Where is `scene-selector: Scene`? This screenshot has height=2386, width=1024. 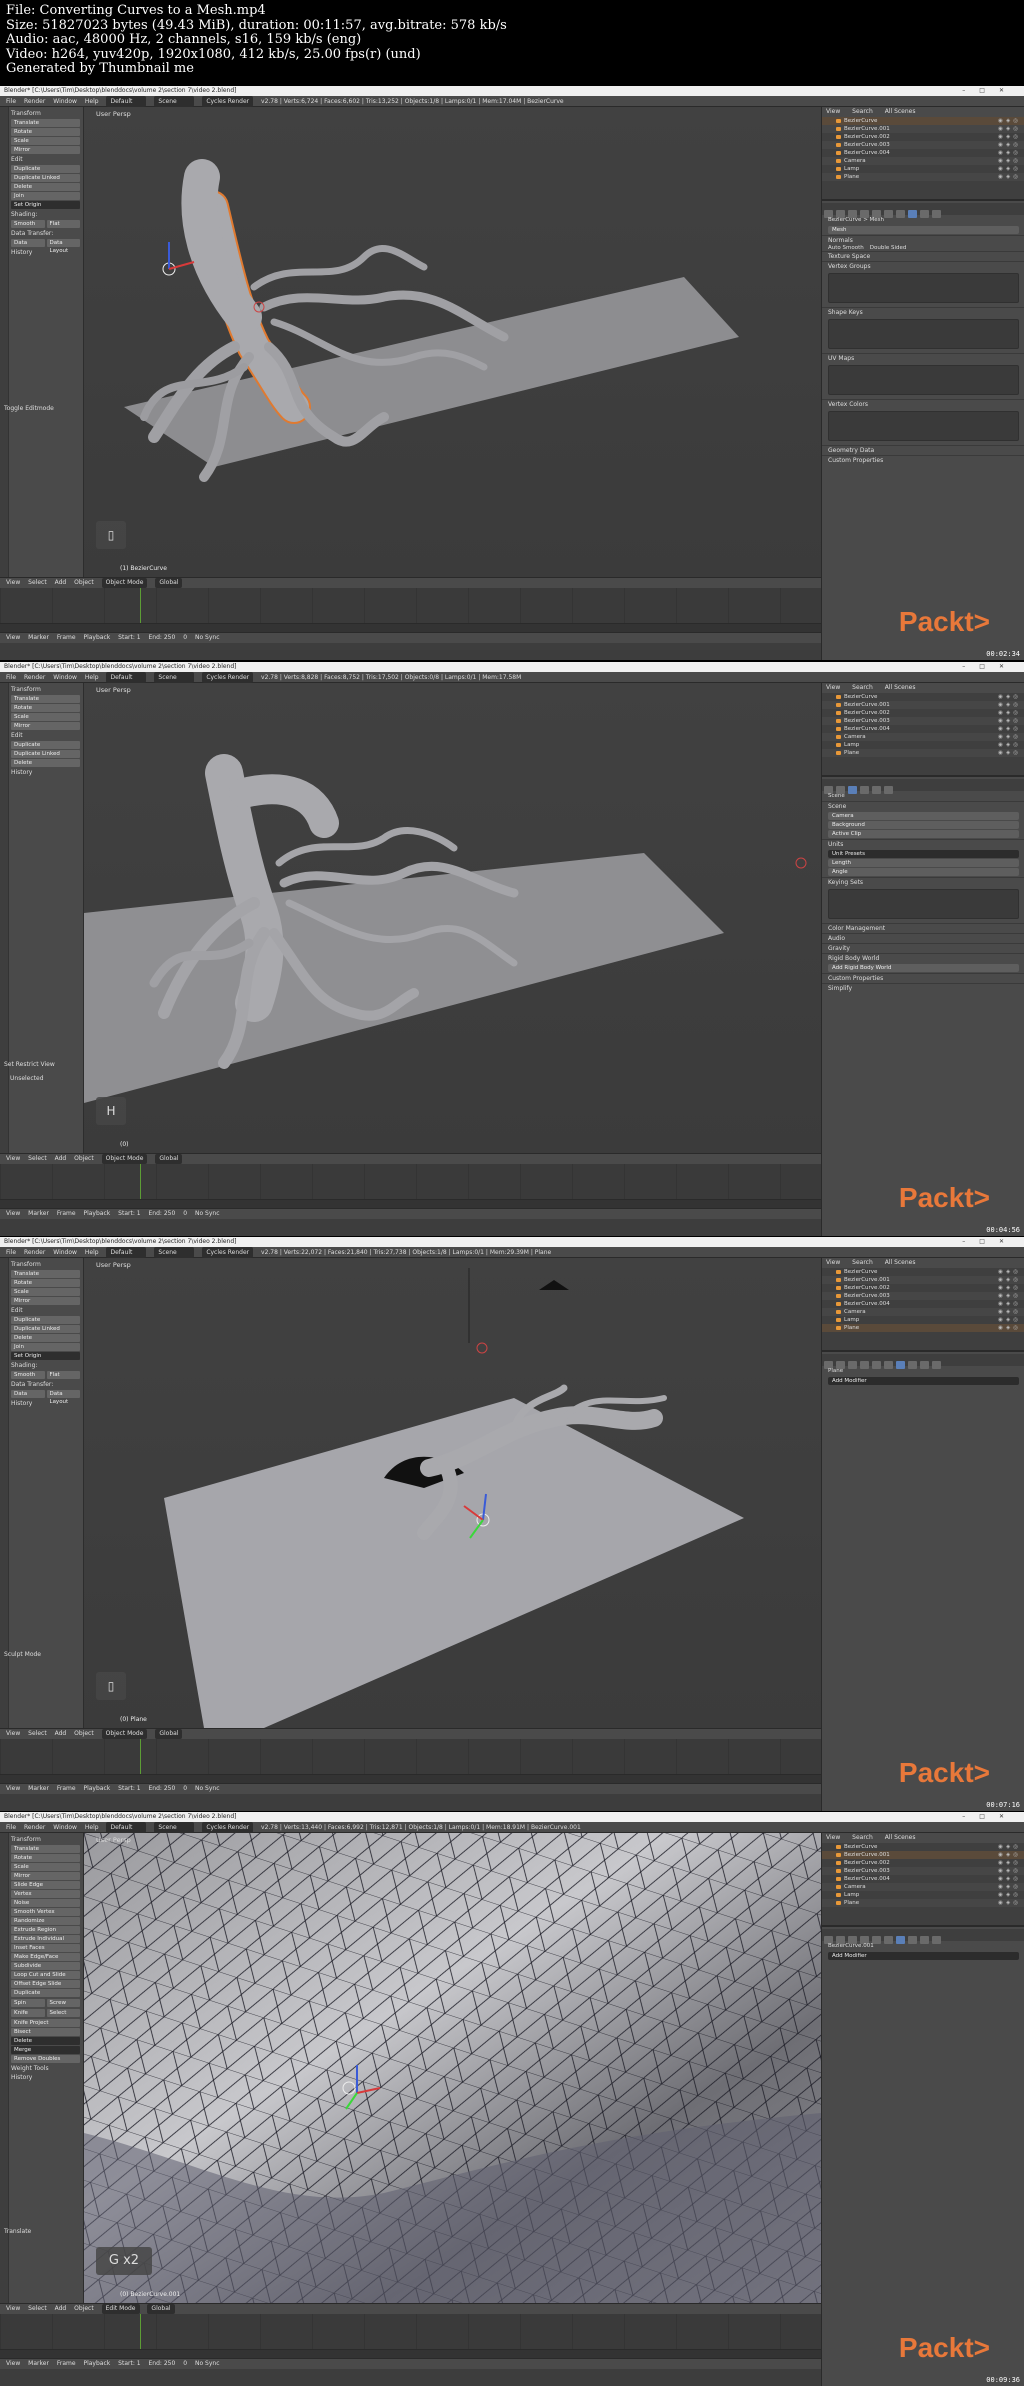 scene-selector: Scene is located at coordinates (174, 101).